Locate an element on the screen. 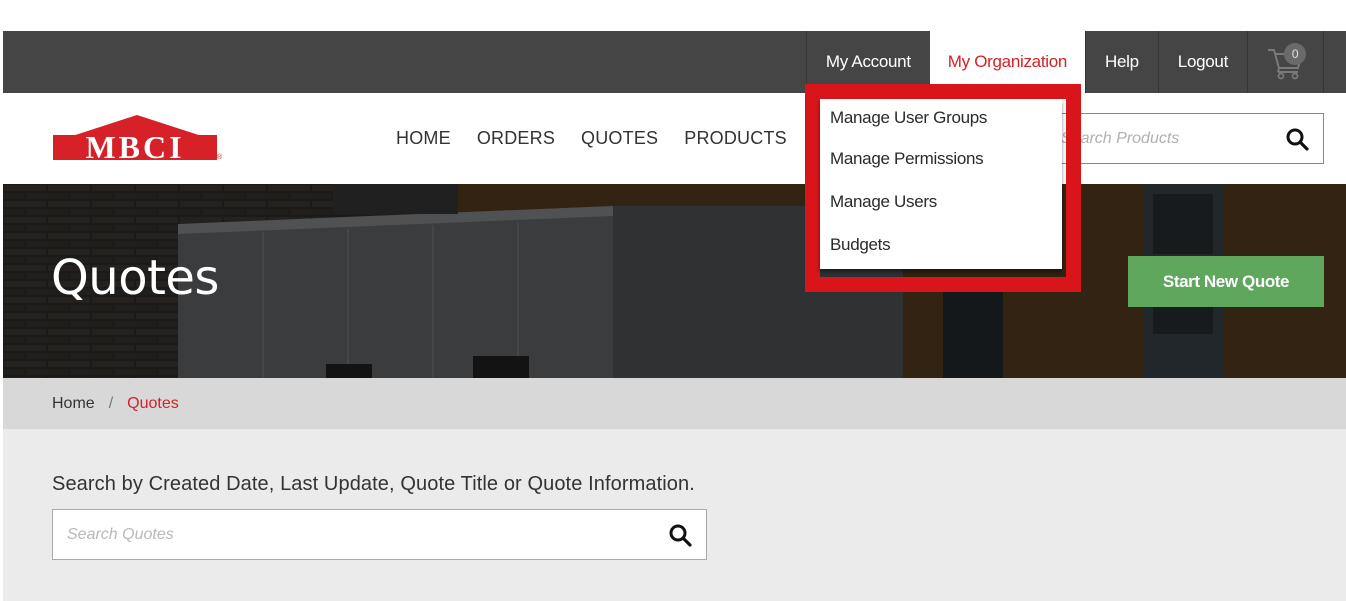 The image size is (1346, 601). menu-item-budgets: Budgets is located at coordinates (941, 244).